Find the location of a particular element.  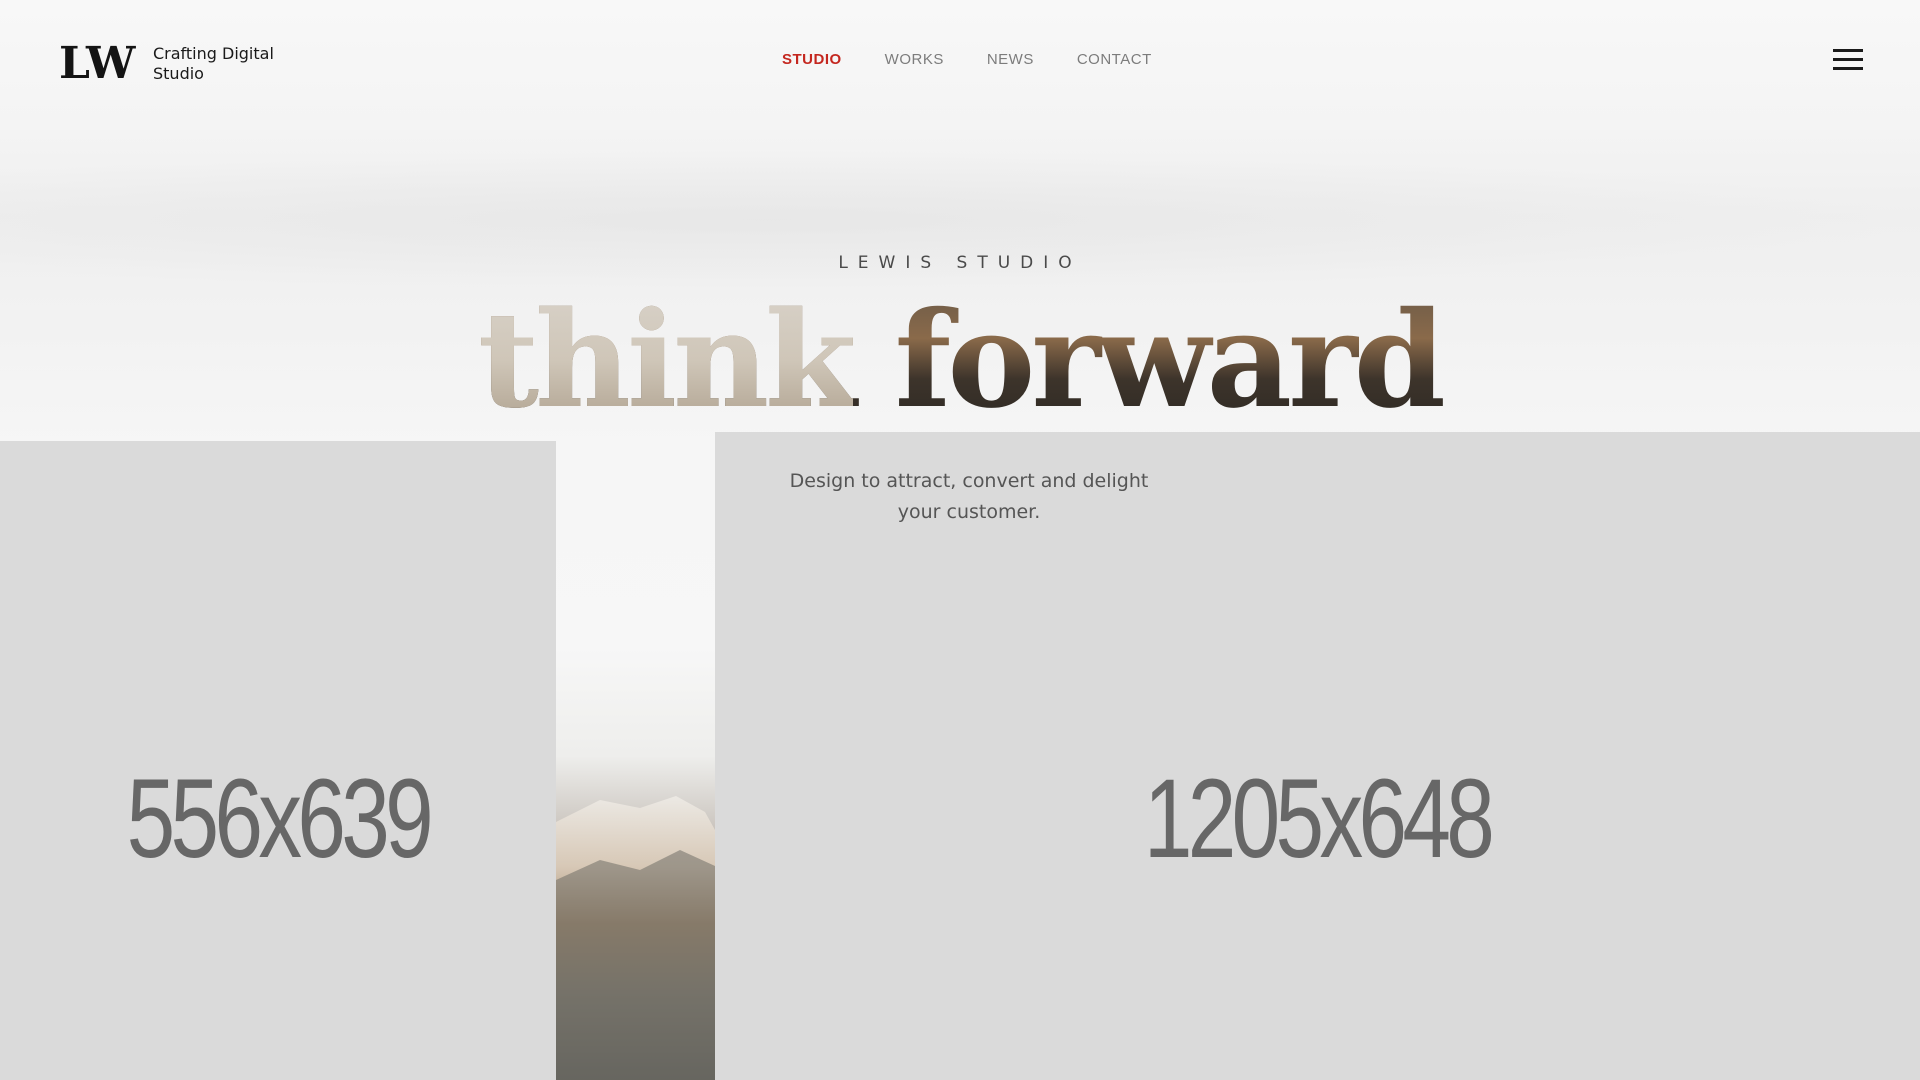

nav-item-contact: CONTACT is located at coordinates (1114, 59).